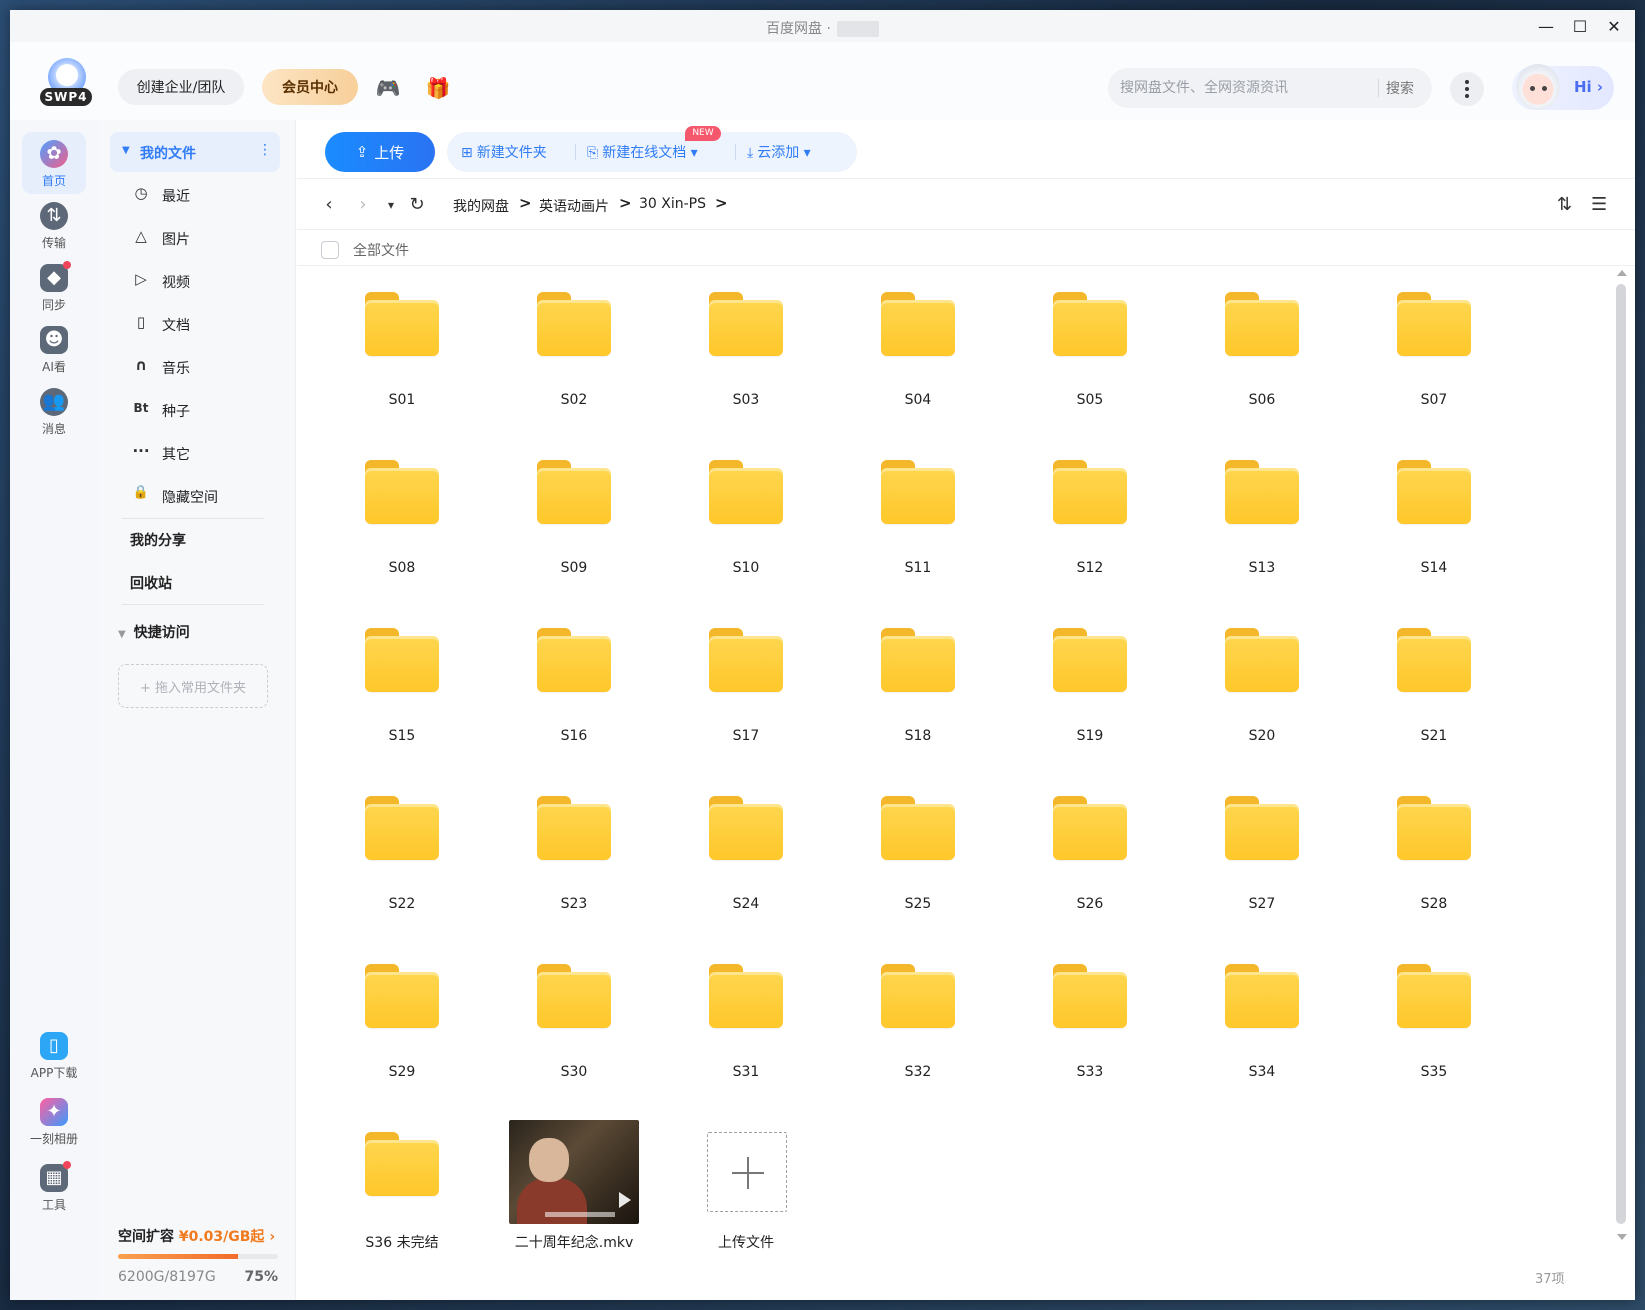 The width and height of the screenshot is (1645, 1310). Describe the element at coordinates (380, 152) in the screenshot. I see `upload-button: ⇪ 上传` at that location.